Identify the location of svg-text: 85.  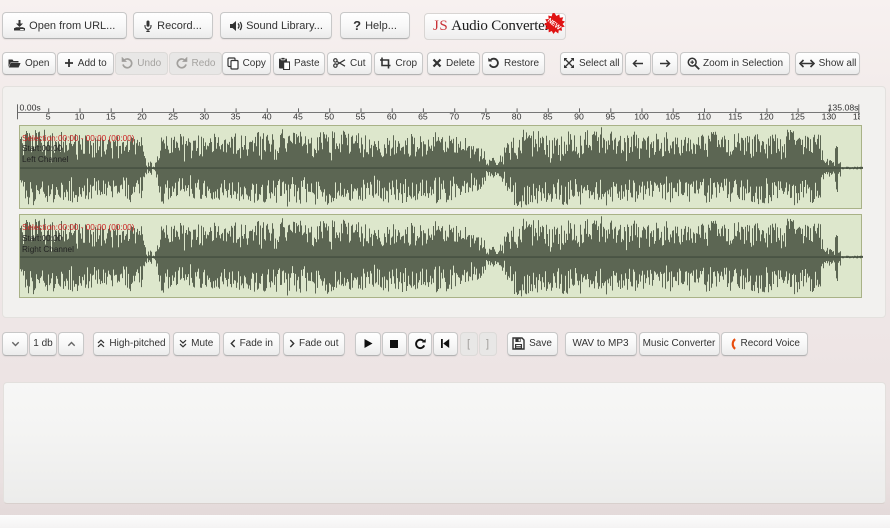
(548, 117).